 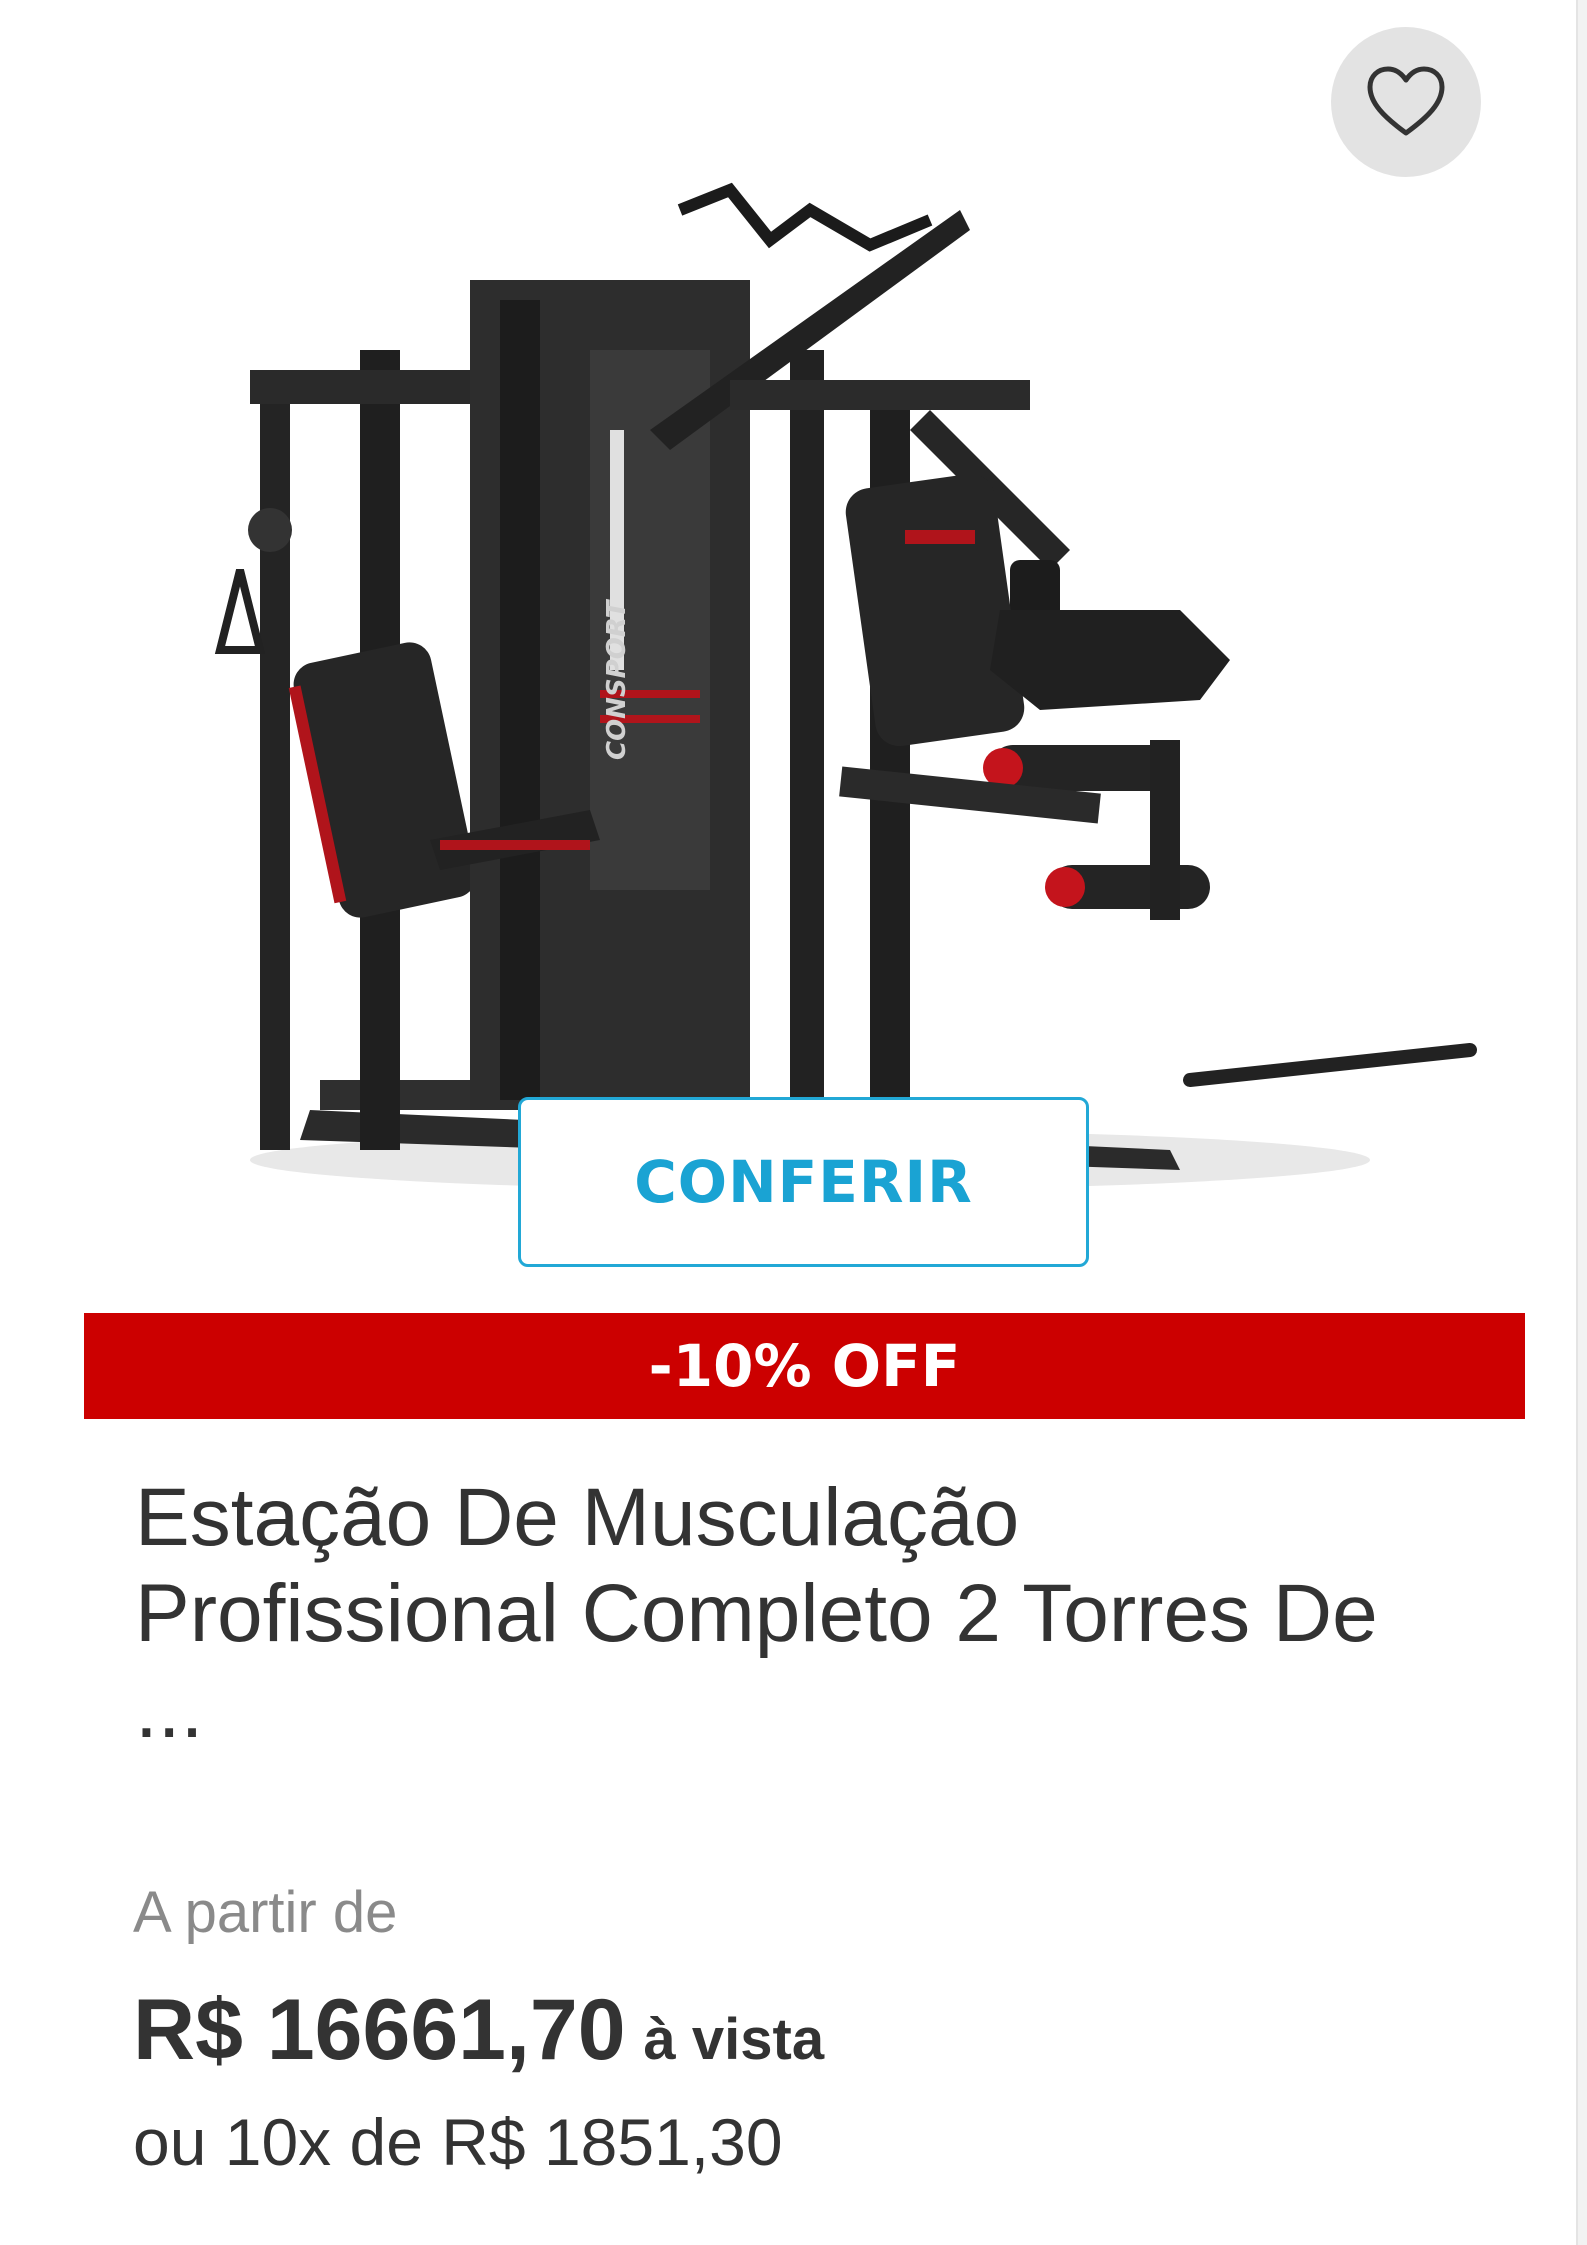 What do you see at coordinates (617, 679) in the screenshot?
I see `brand-logo-text: CONSPORT` at bounding box center [617, 679].